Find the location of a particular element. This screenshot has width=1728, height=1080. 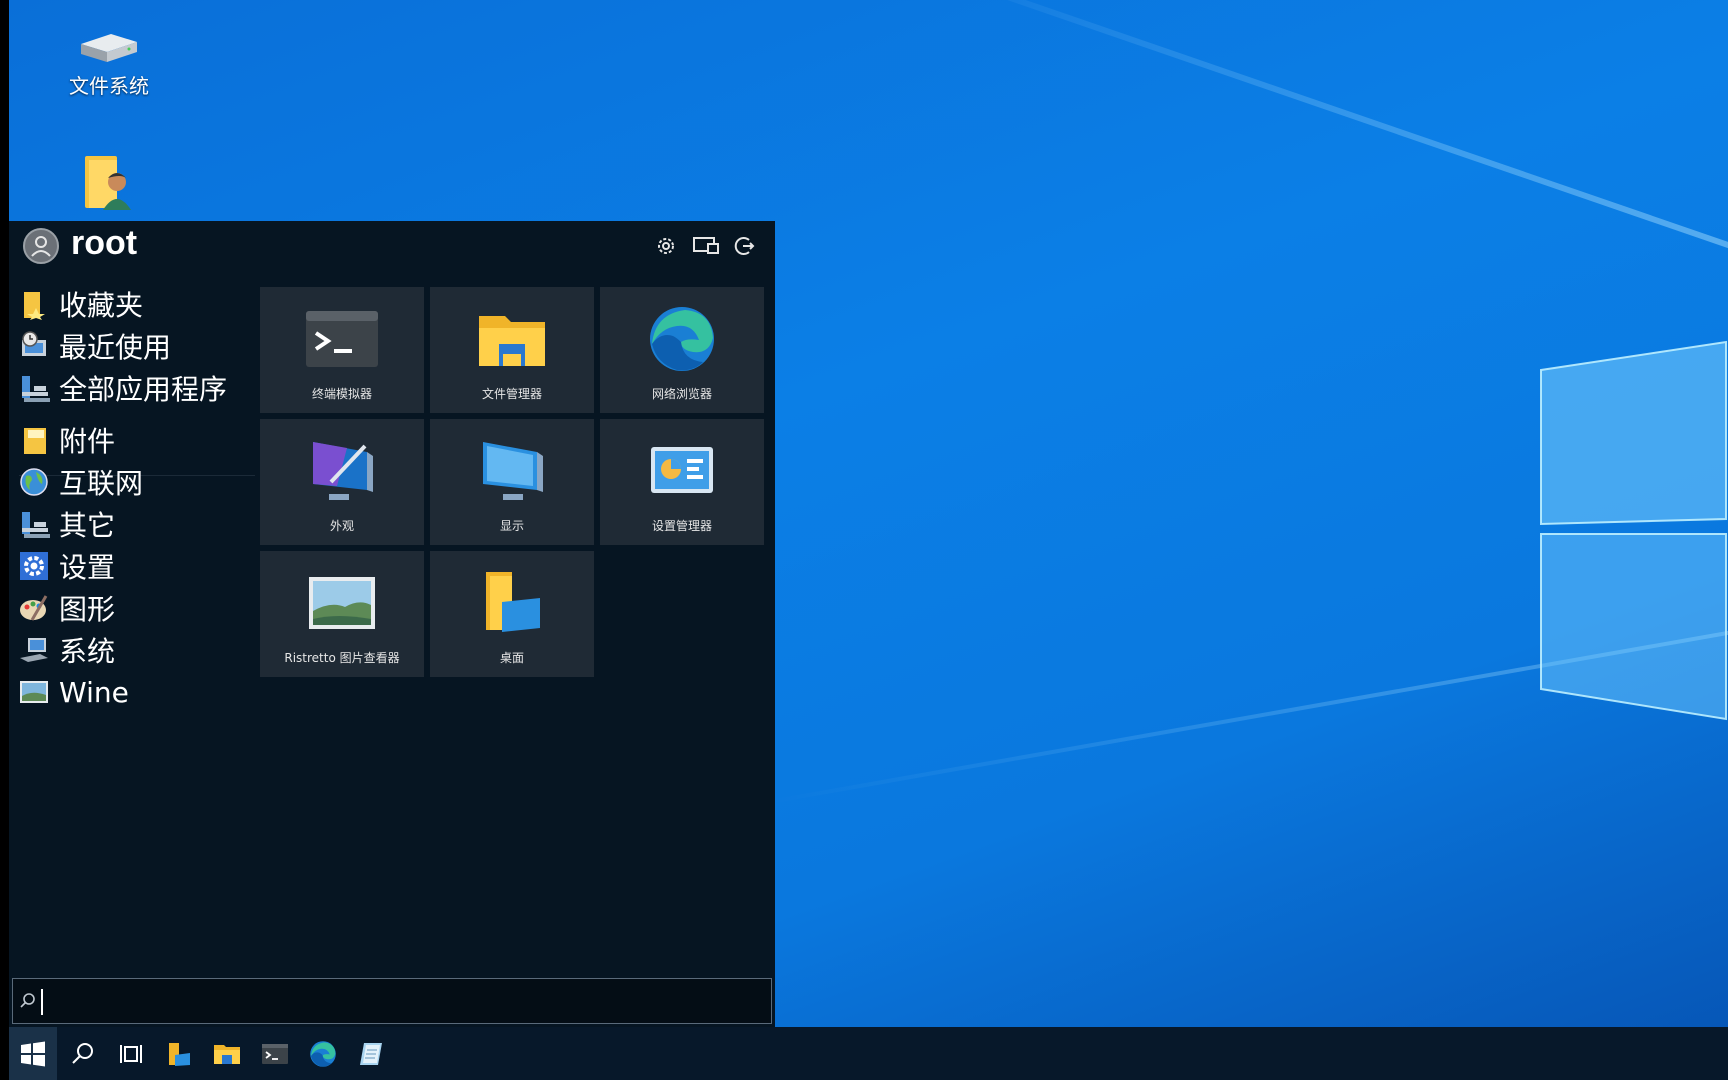

graphics-palette-icon is located at coordinates (34, 608).